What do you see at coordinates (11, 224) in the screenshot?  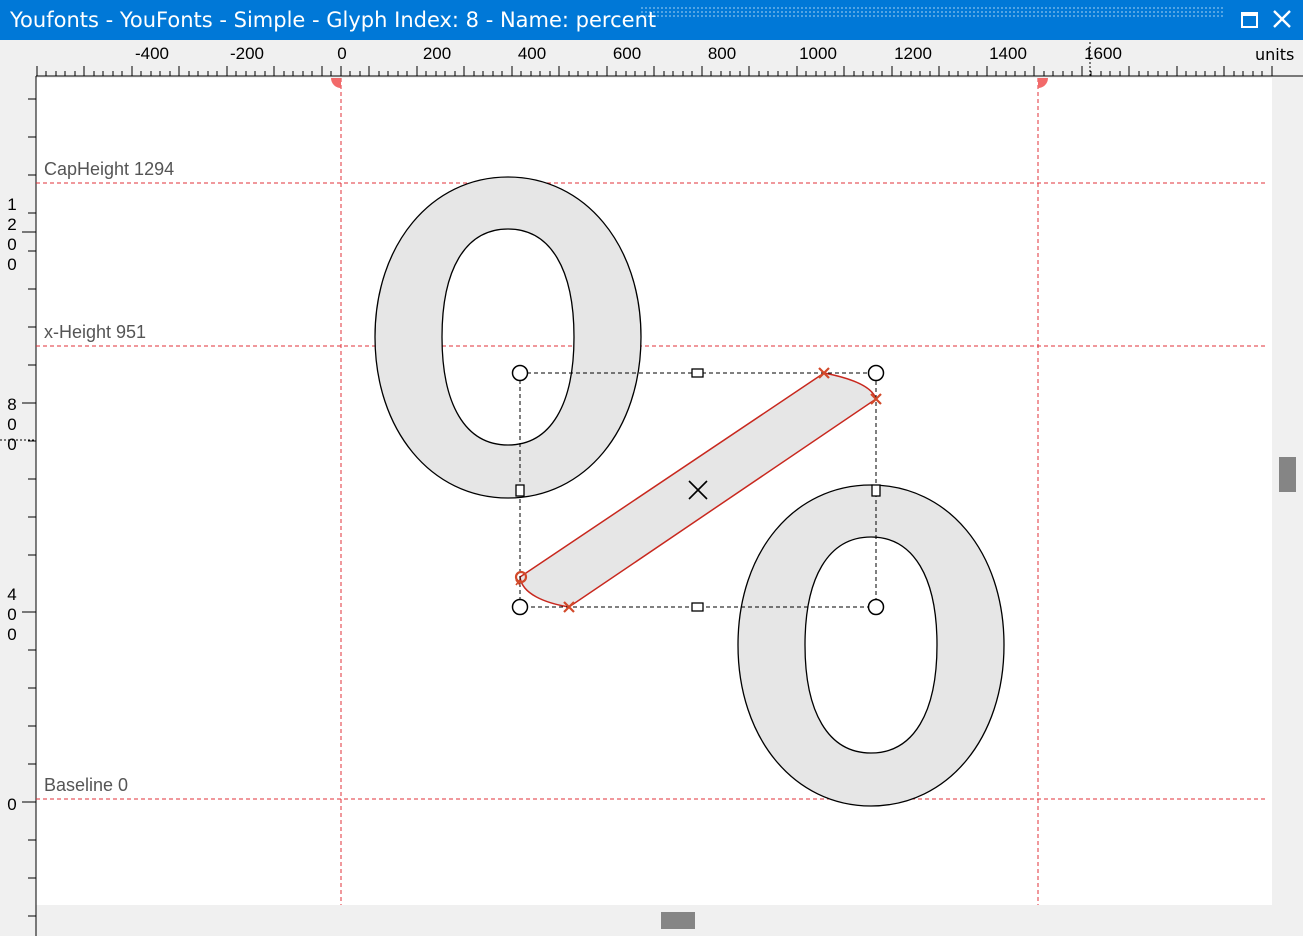 I see `left-ruler-digit: 2` at bounding box center [11, 224].